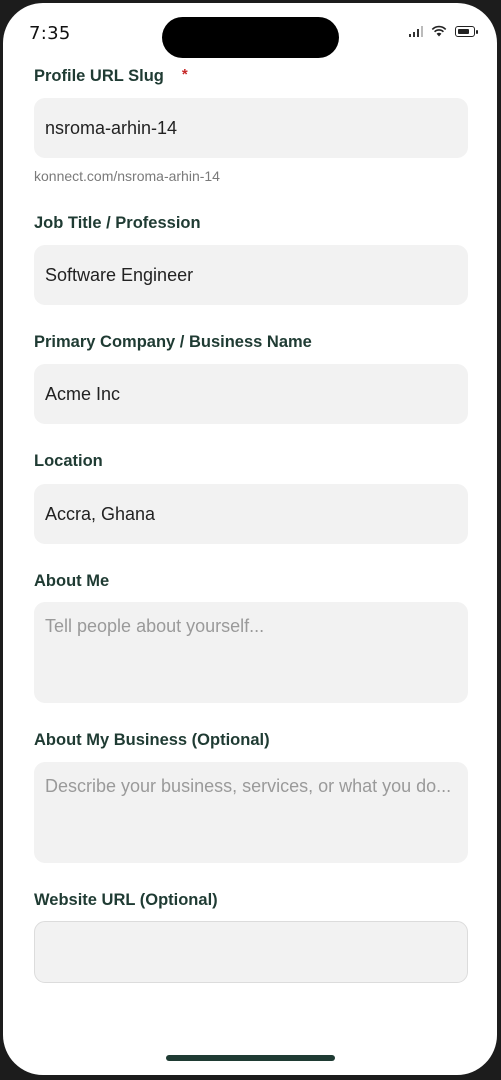 This screenshot has height=1080, width=501. What do you see at coordinates (126, 900) in the screenshot?
I see `website-label: Website URL (Optional)` at bounding box center [126, 900].